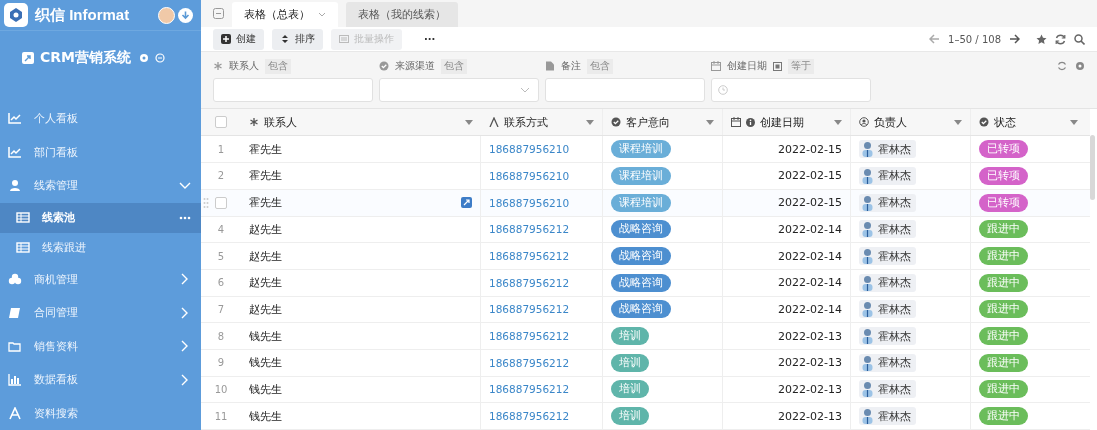 This screenshot has width=1097, height=430. What do you see at coordinates (864, 122) in the screenshot?
I see `person-circle-icon` at bounding box center [864, 122].